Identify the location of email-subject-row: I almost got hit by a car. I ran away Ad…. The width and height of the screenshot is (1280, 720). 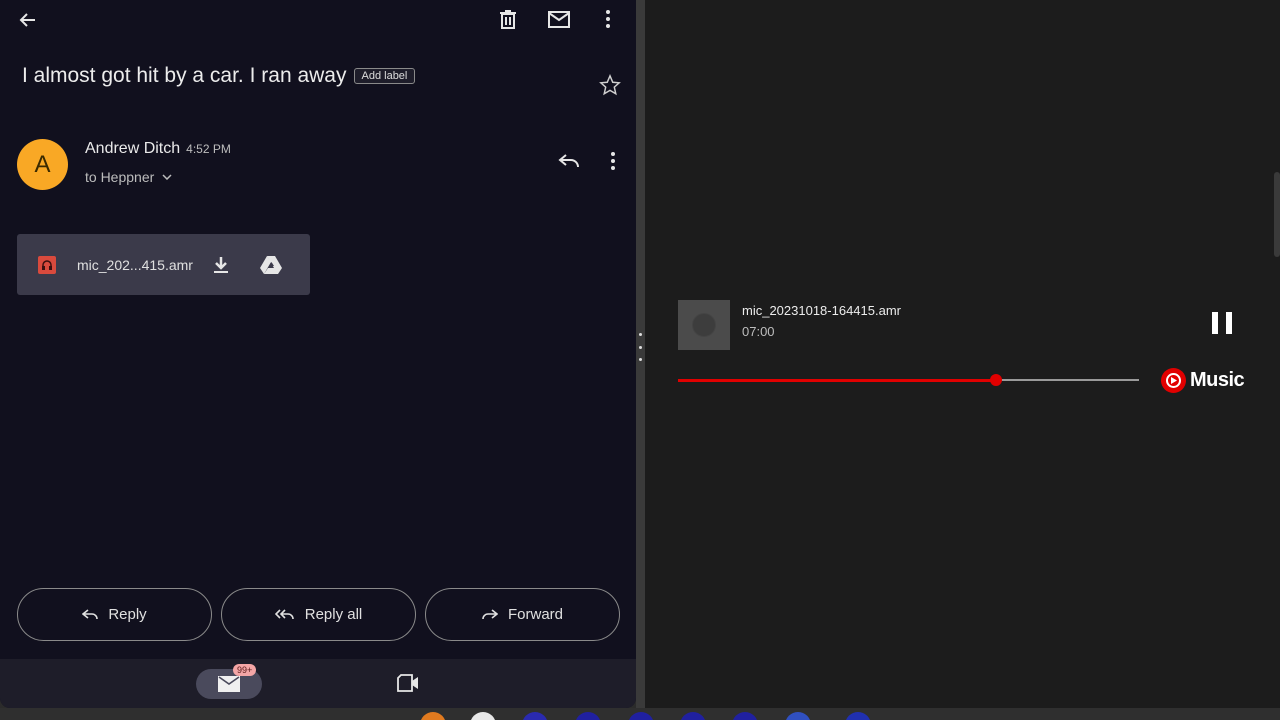
(219, 76).